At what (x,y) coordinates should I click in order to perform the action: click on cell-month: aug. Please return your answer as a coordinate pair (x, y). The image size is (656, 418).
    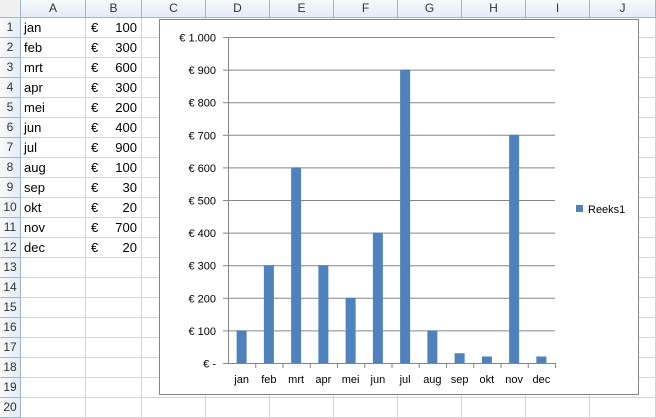
    Looking at the image, I should click on (35, 168).